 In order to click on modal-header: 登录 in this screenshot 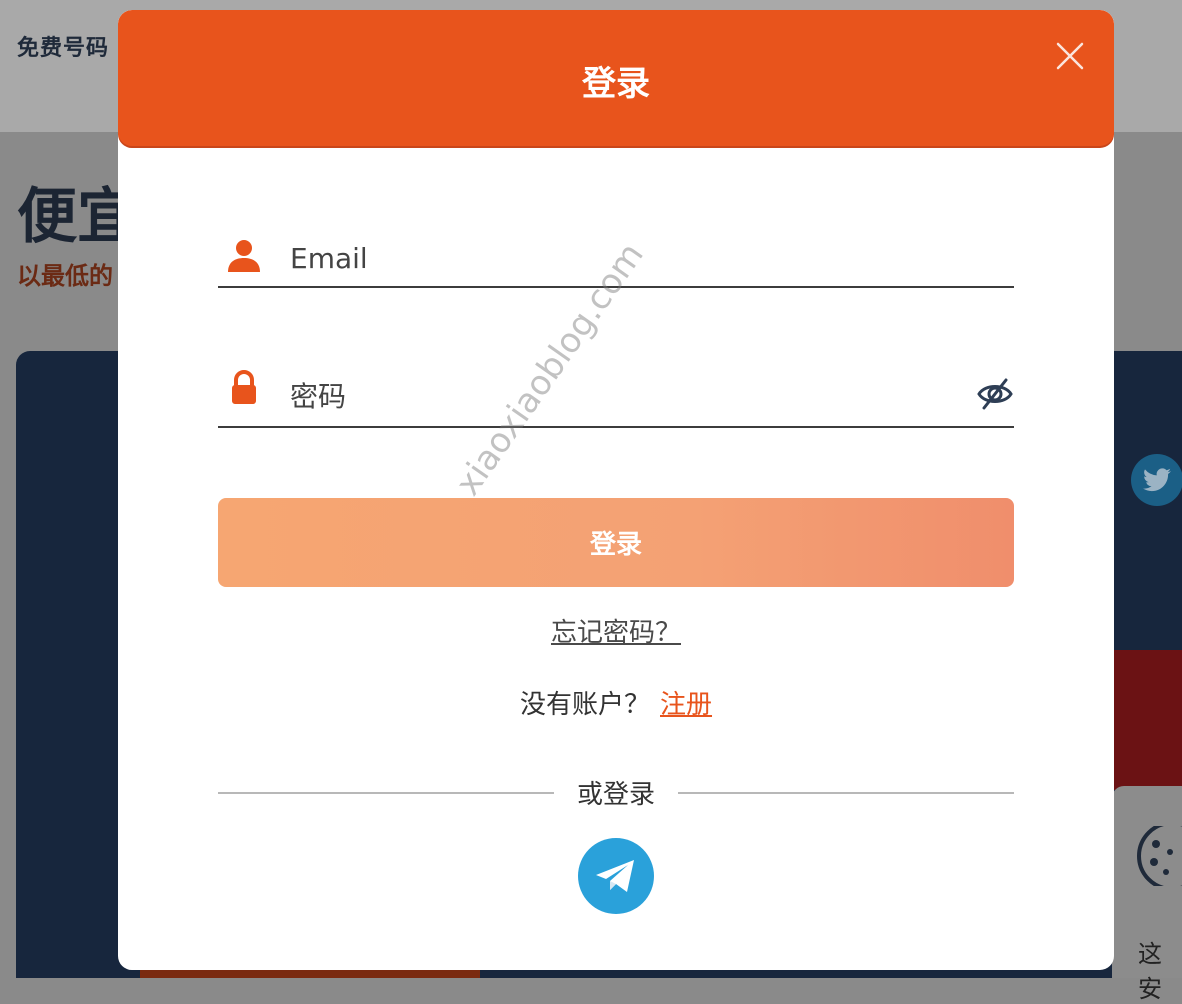, I will do `click(616, 78)`.